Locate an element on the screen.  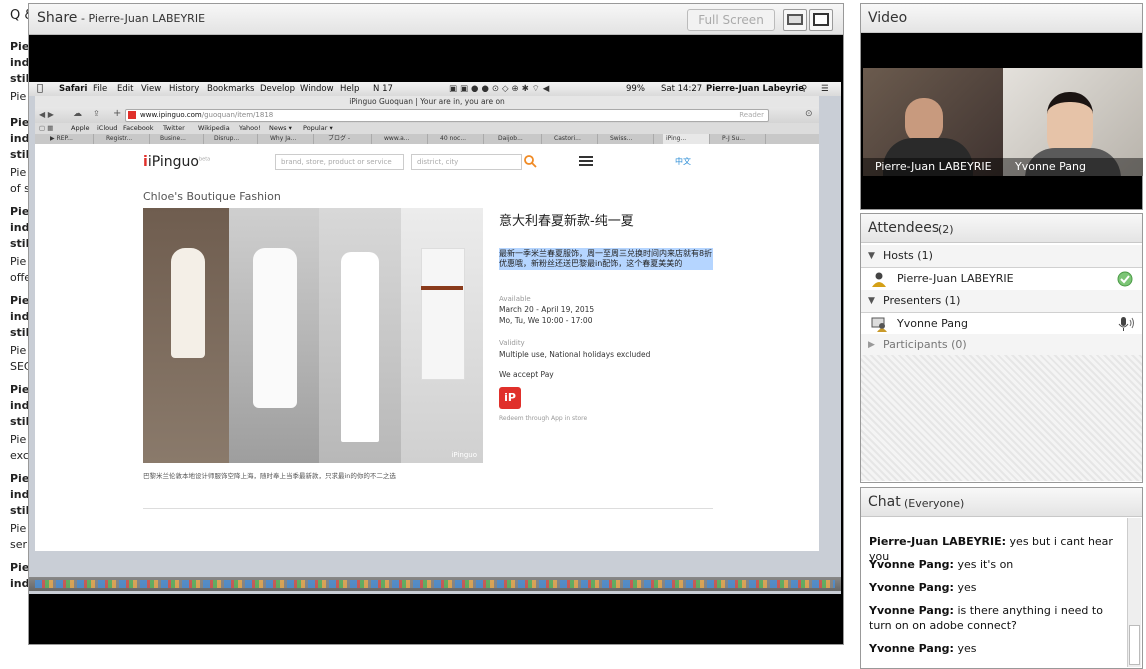
icloud-icon: ☁ is located at coordinates (77, 114).